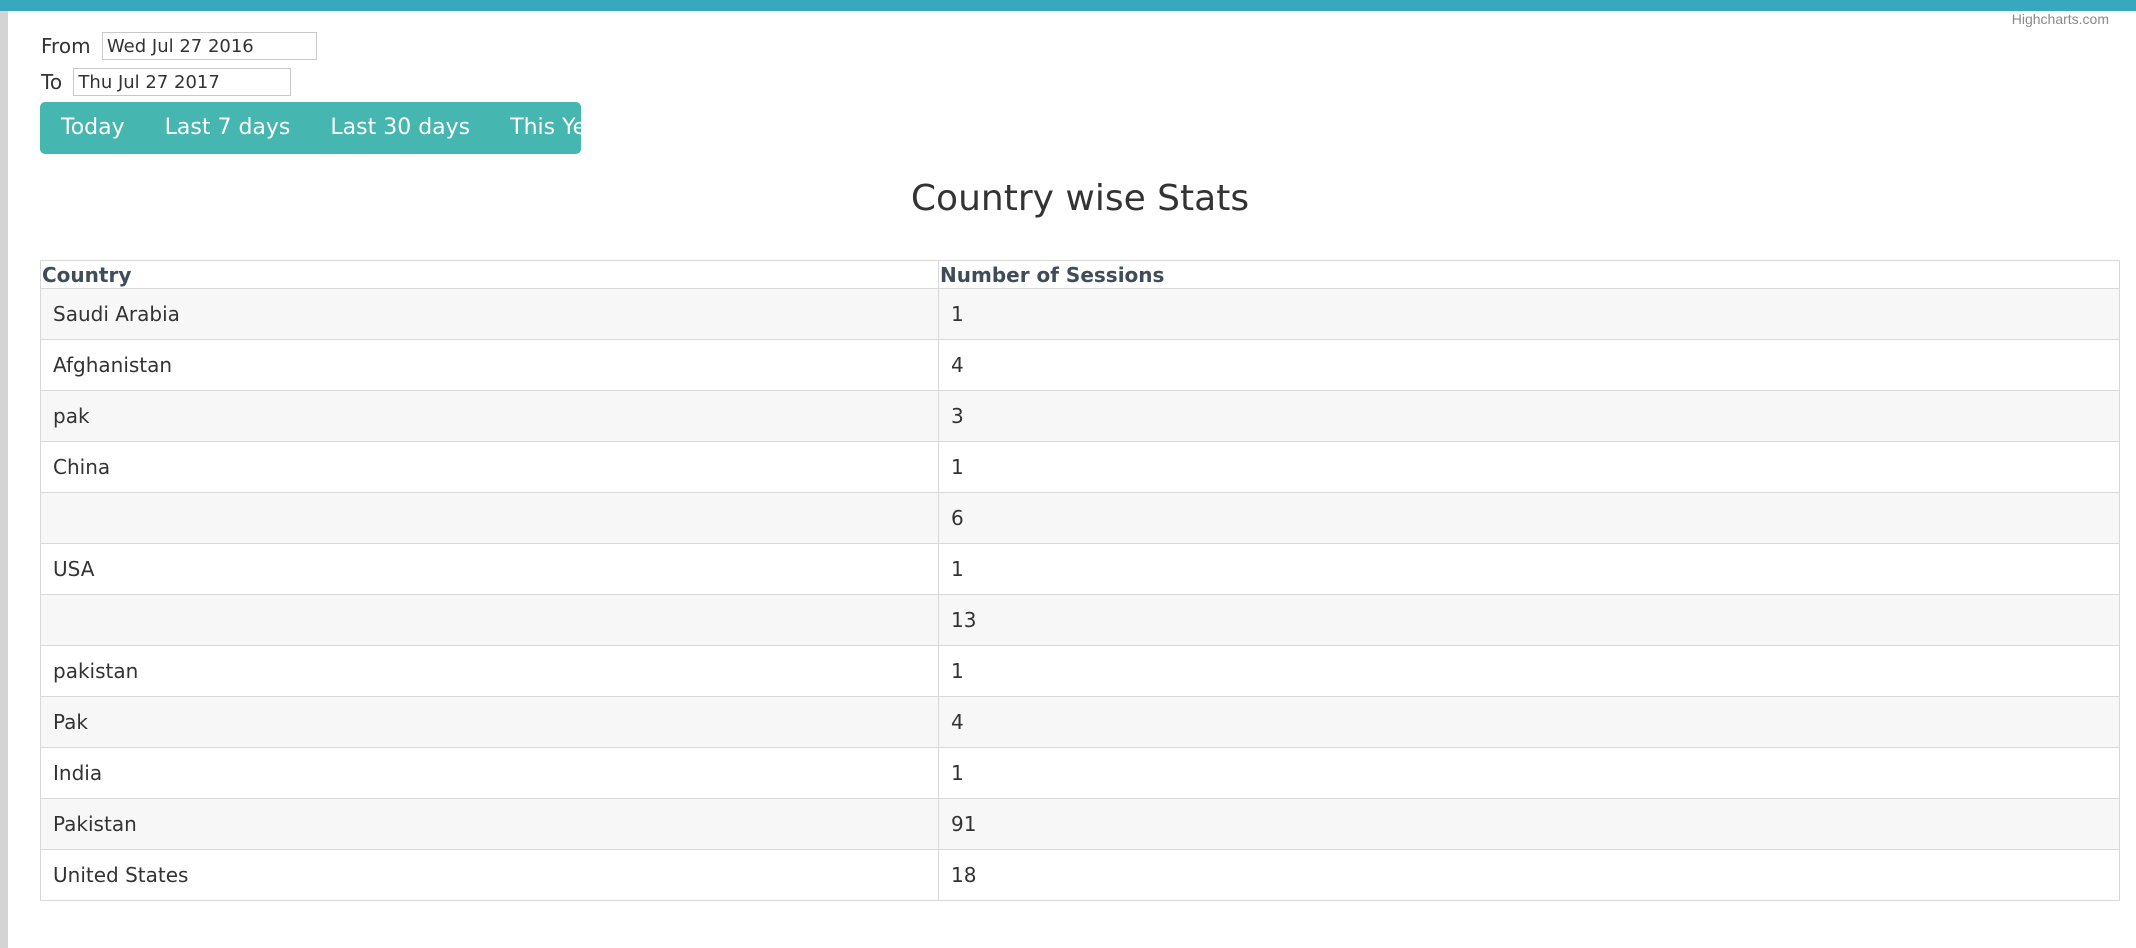  I want to click on country-cell: Pak, so click(489, 722).